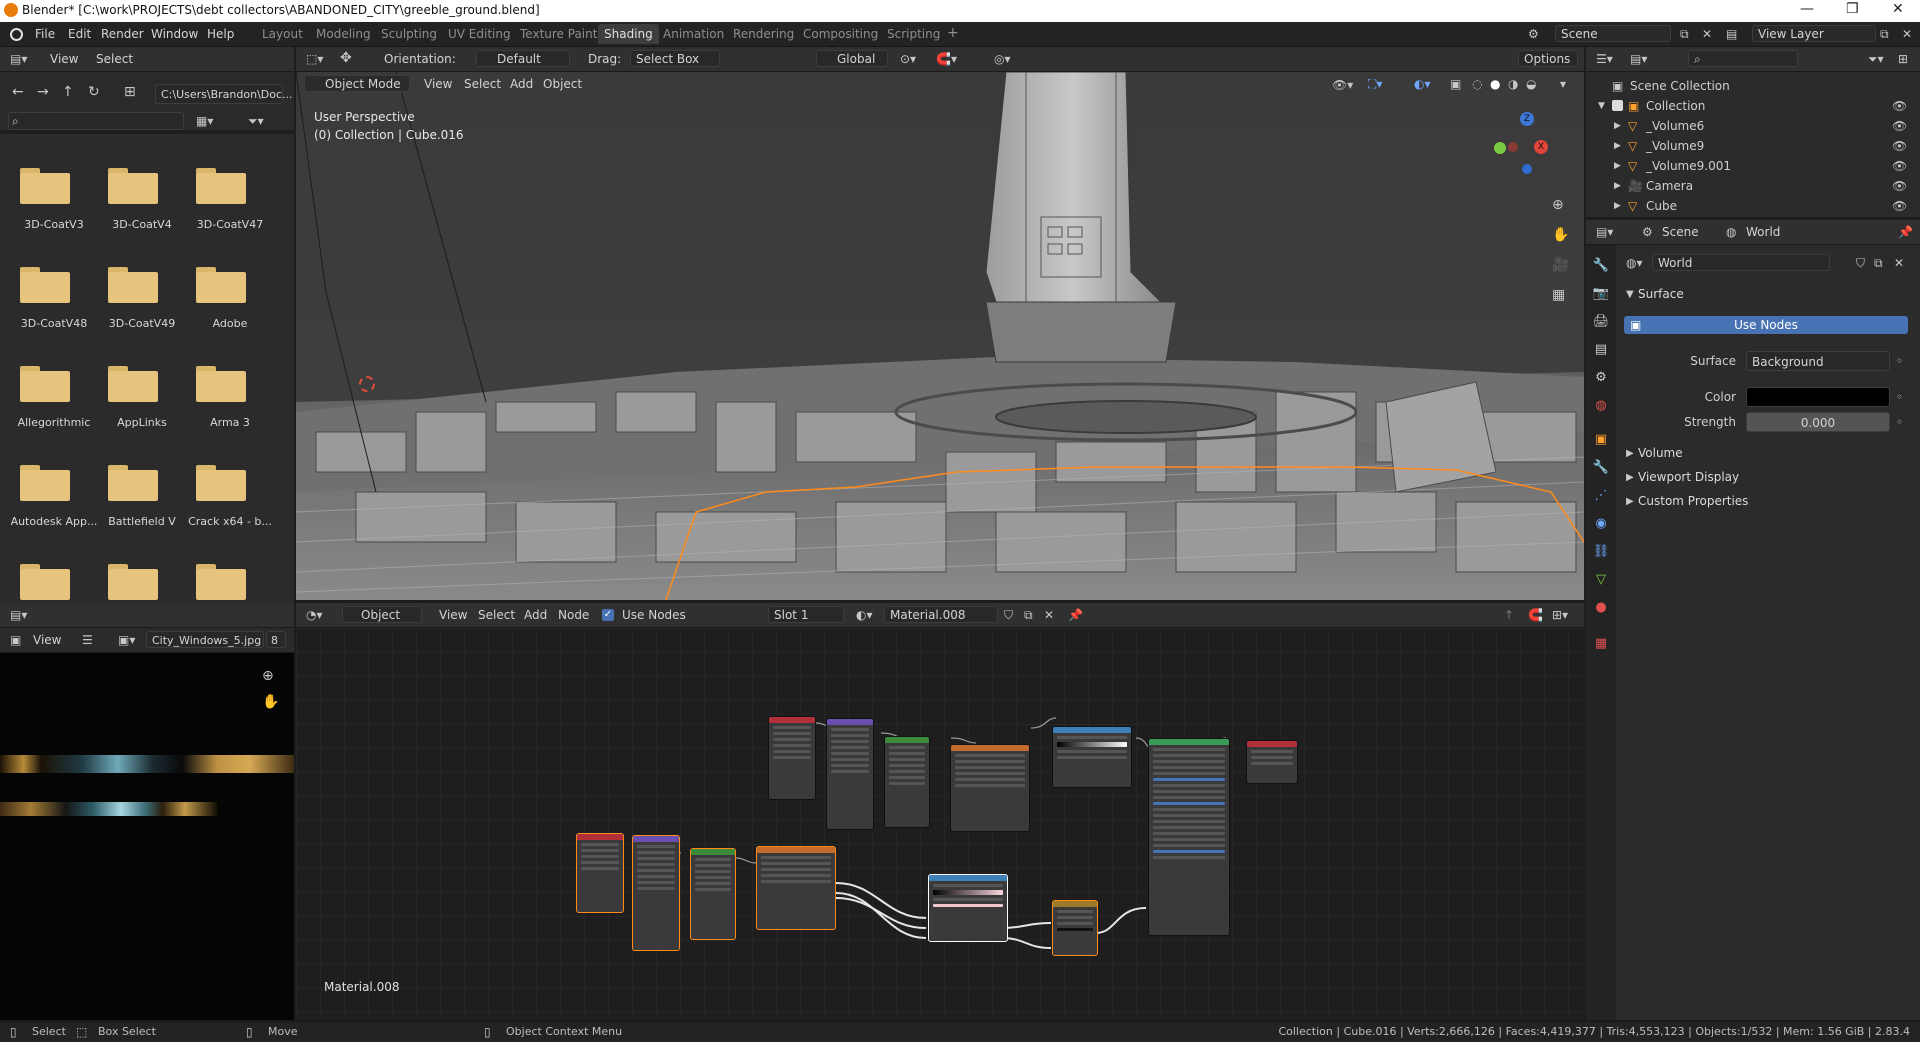  I want to click on gizmo-z-axis: Z, so click(1527, 119).